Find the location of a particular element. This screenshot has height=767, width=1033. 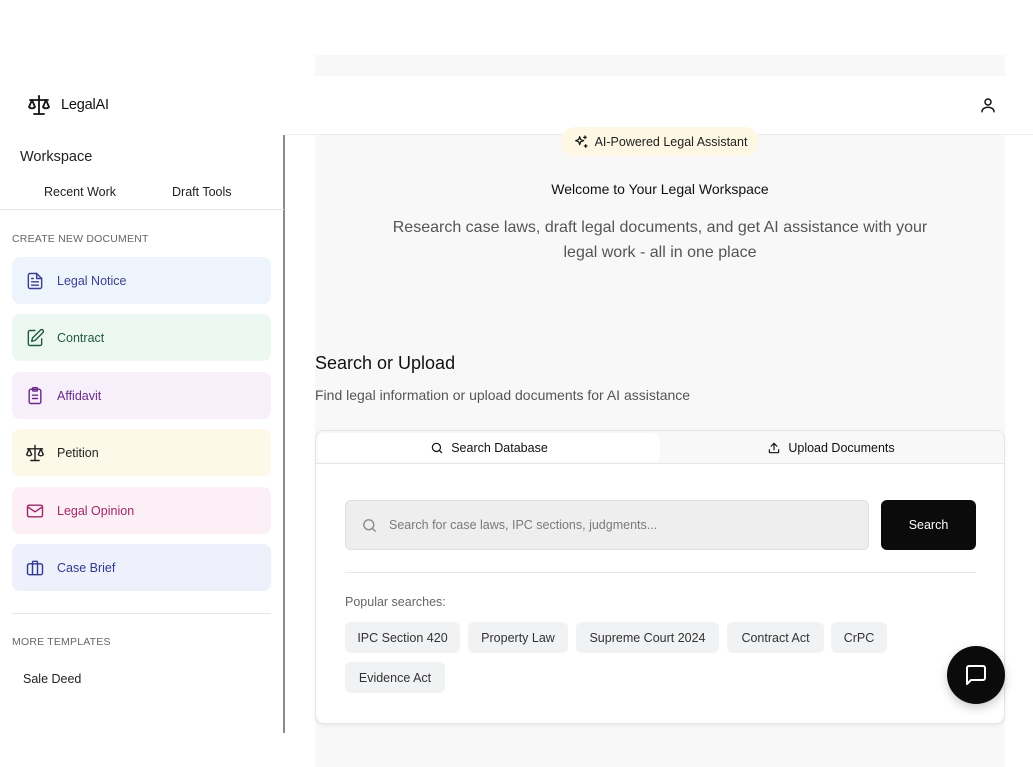

create-case-brief-button: Case Brief is located at coordinates (141, 567).